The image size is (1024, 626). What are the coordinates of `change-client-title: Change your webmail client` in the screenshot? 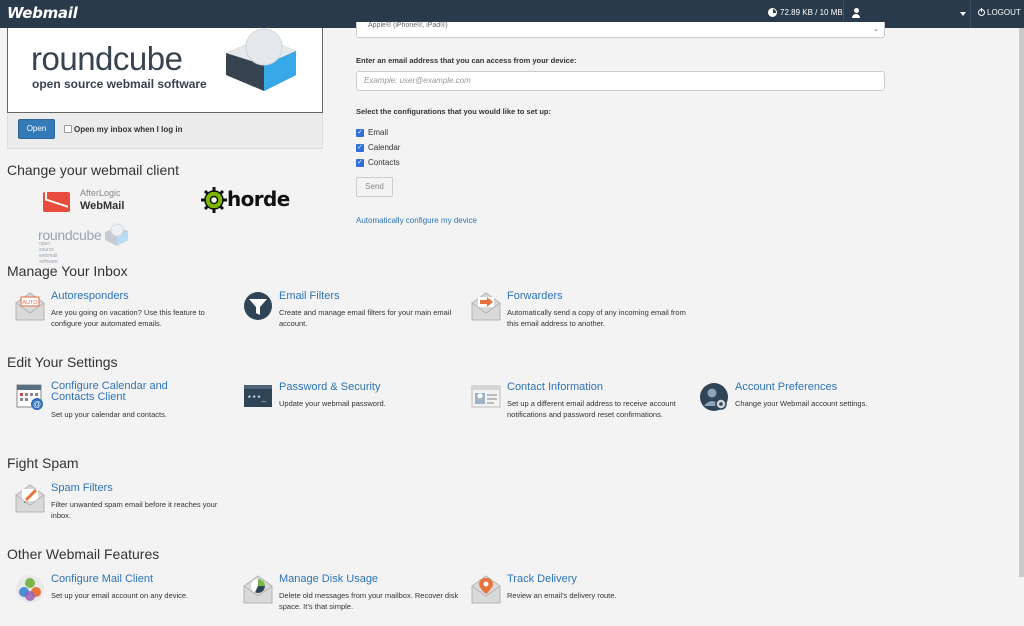 It's located at (93, 170).